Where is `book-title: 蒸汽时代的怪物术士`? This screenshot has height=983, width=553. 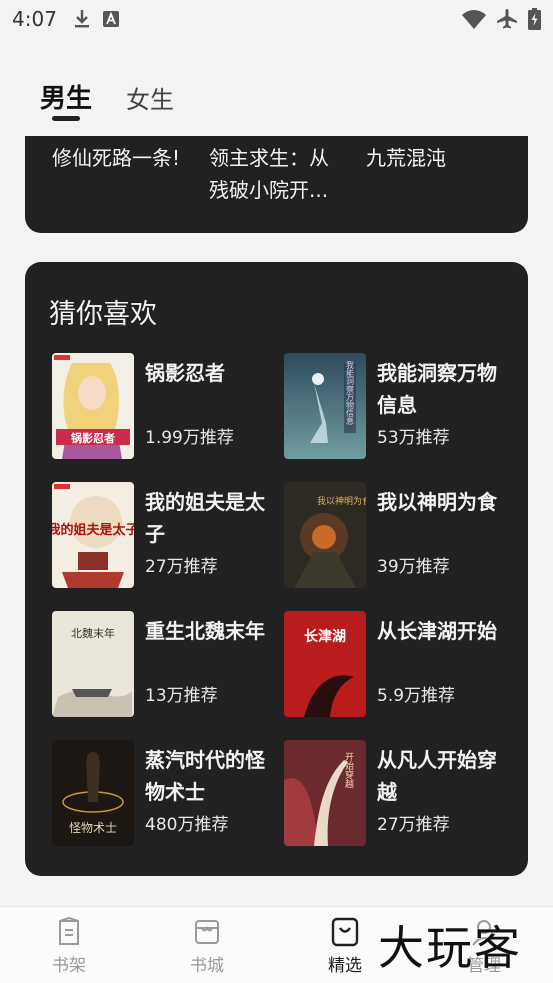 book-title: 蒸汽时代的怪物术士 is located at coordinates (205, 776).